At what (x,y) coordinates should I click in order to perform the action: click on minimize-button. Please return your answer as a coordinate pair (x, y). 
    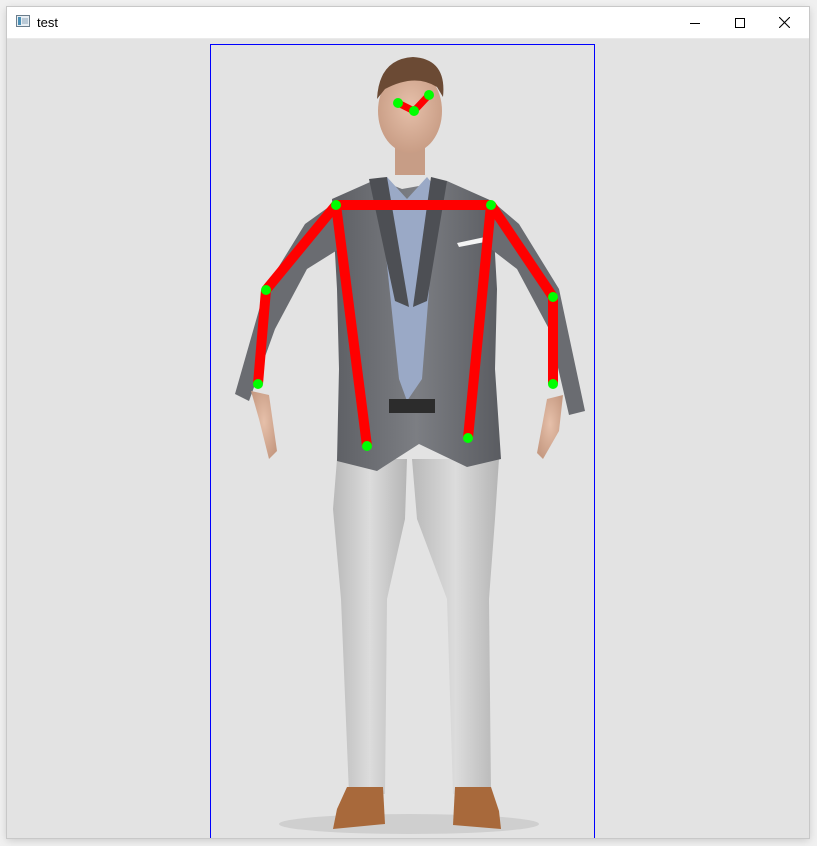
    Looking at the image, I should click on (694, 22).